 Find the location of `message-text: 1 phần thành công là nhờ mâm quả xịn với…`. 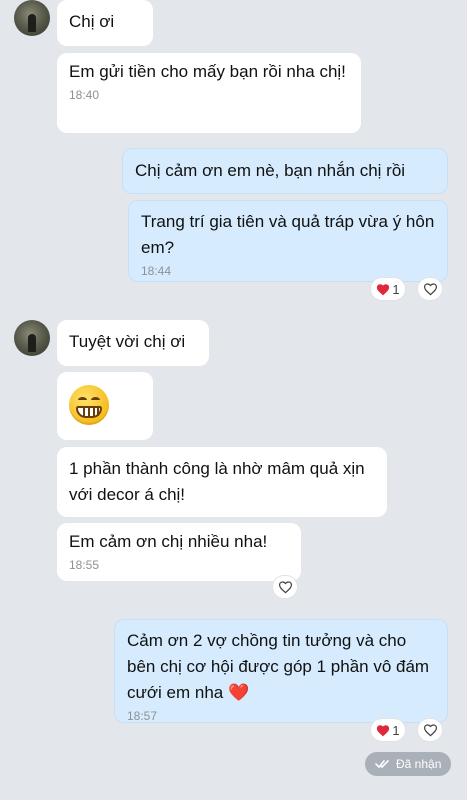

message-text: 1 phần thành công là nhờ mâm quả xịn với… is located at coordinates (217, 481).